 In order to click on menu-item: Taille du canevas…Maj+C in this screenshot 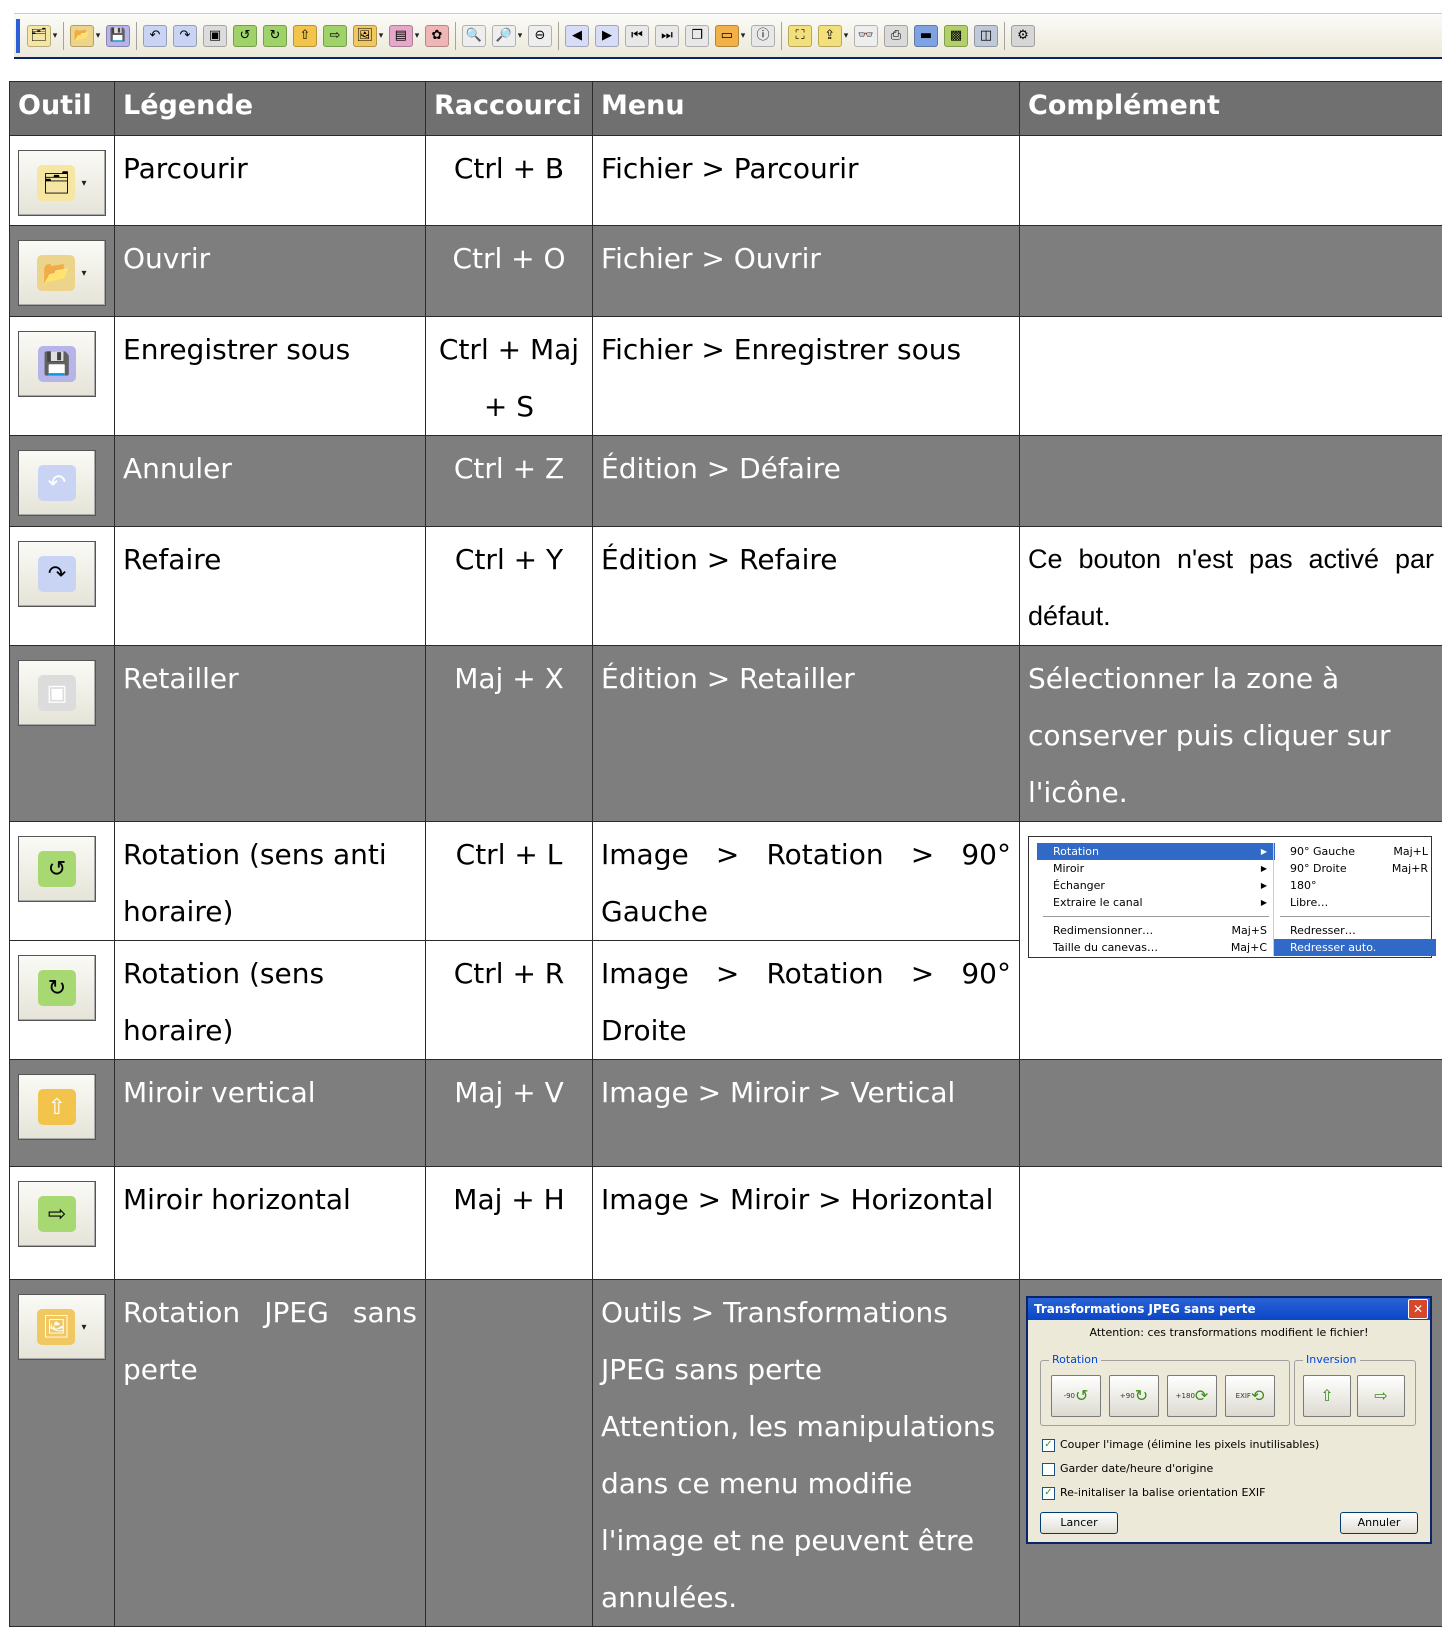, I will do `click(1156, 947)`.